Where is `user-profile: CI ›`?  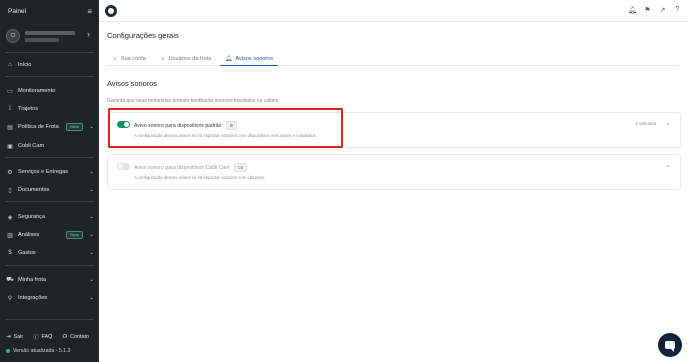
user-profile: CI › is located at coordinates (50, 36).